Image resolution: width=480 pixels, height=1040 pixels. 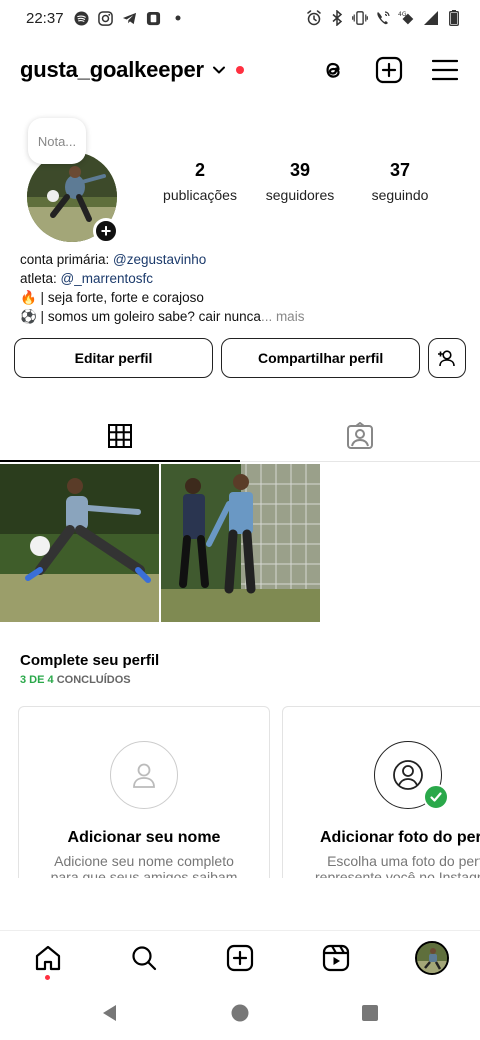 What do you see at coordinates (144, 775) in the screenshot?
I see `person-outline-icon` at bounding box center [144, 775].